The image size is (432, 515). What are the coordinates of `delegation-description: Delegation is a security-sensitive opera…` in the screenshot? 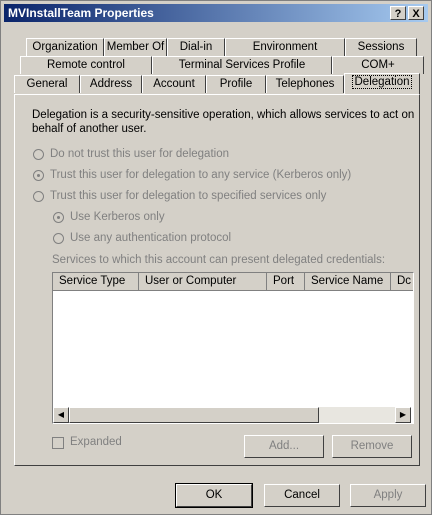 It's located at (223, 122).